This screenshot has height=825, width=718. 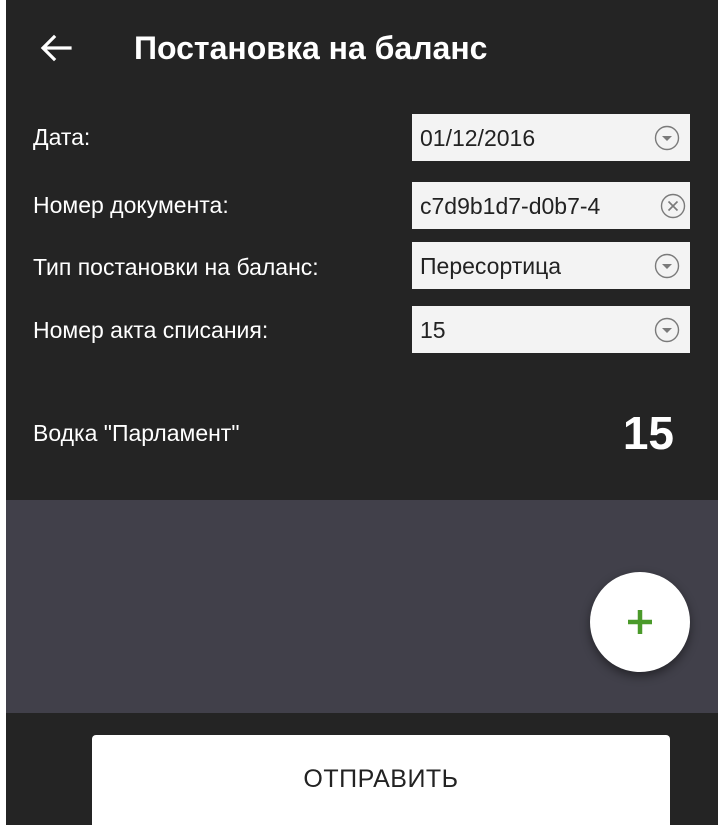 I want to click on doc-number-label: Номер документа:, so click(x=131, y=205).